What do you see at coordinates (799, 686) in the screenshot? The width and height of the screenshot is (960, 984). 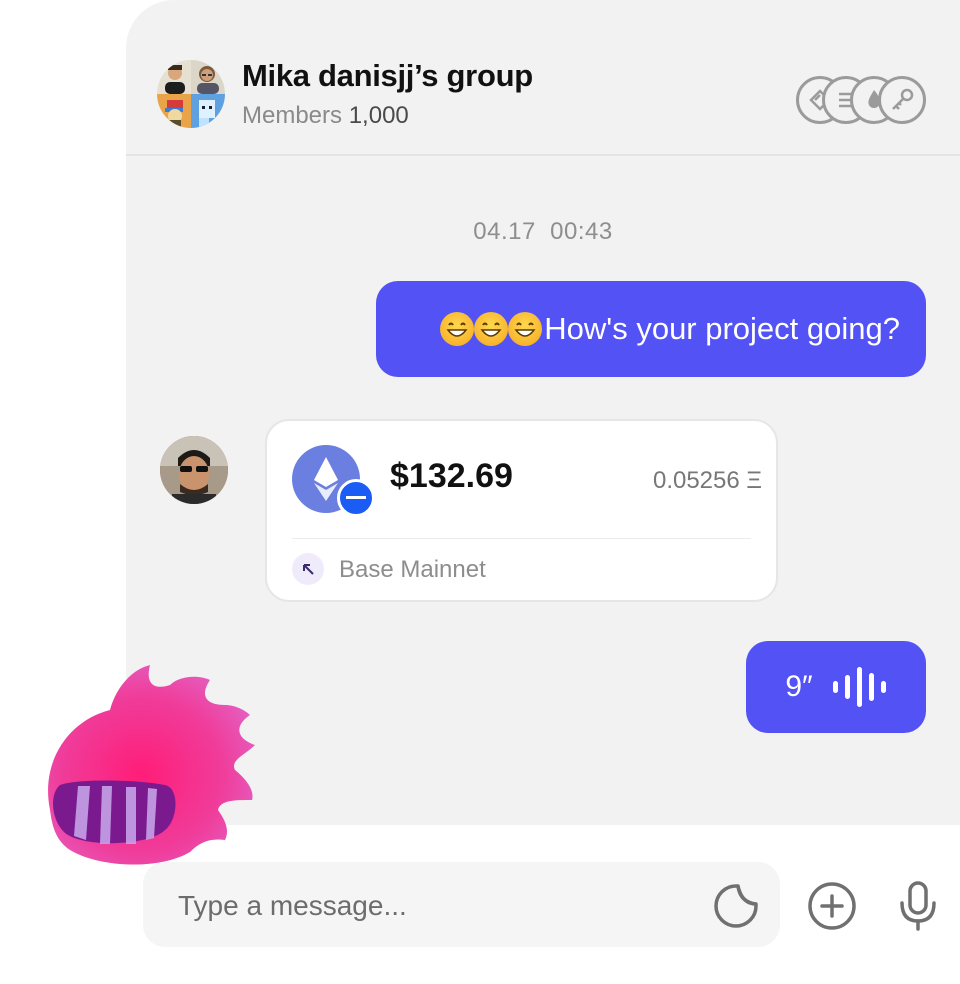 I see `voice-duration: 9″` at bounding box center [799, 686].